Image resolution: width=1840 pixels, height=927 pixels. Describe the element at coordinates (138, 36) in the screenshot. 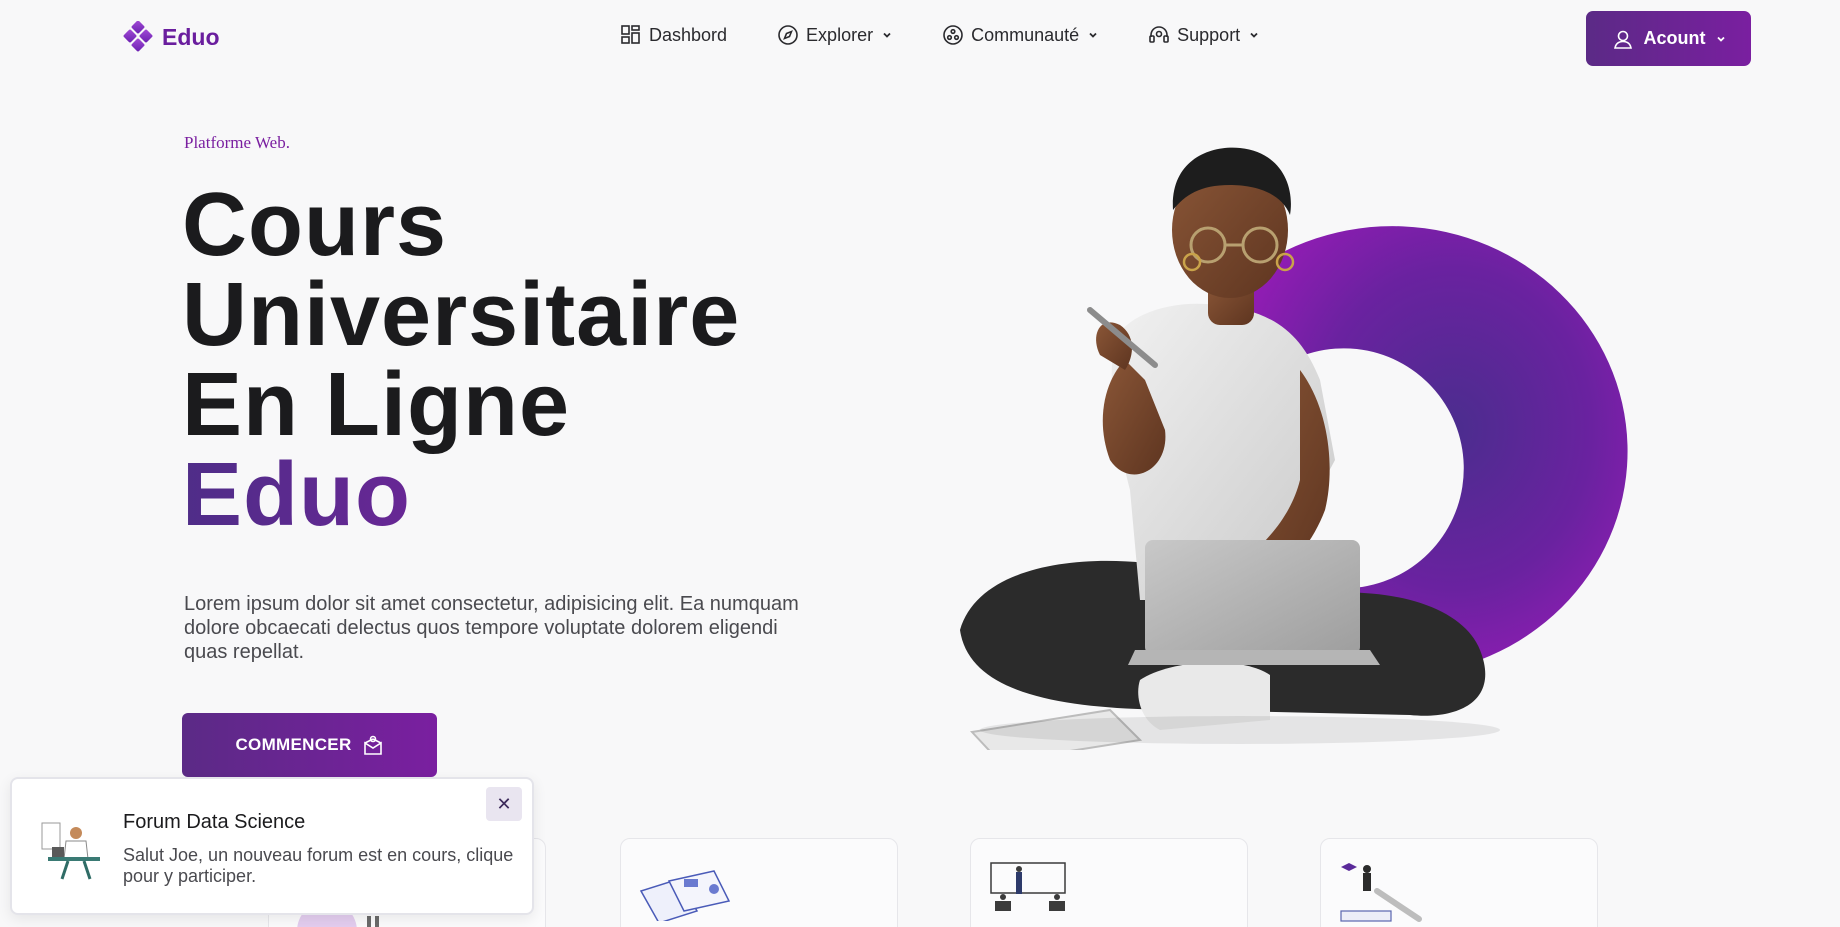

I see `diamond-cluster-icon` at that location.